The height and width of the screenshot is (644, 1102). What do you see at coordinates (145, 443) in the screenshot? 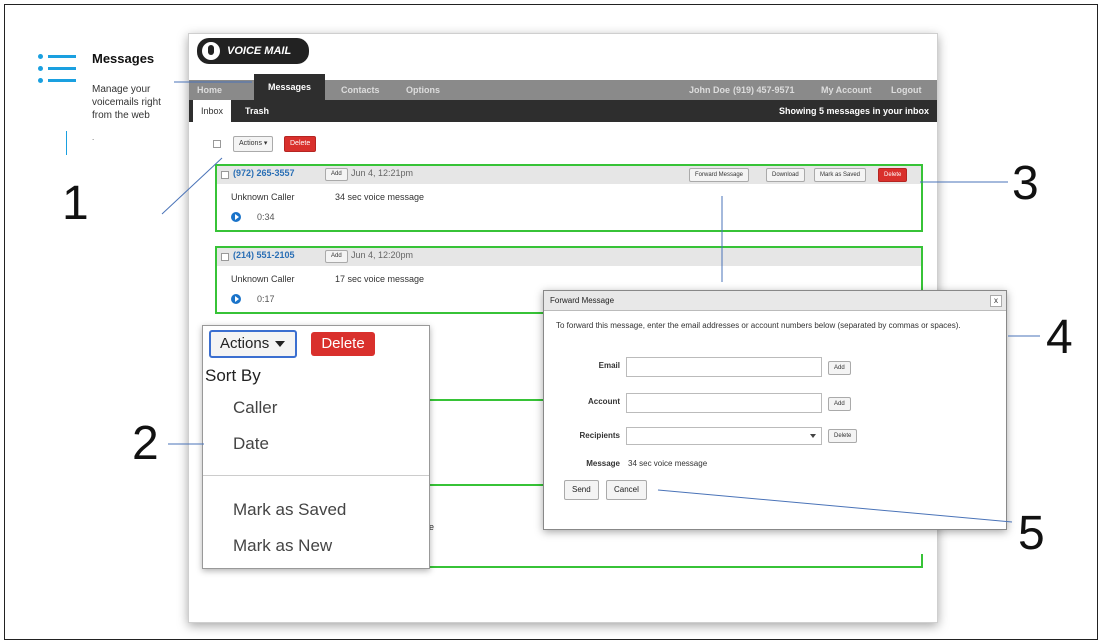
I see `callout-number-2: 2` at bounding box center [145, 443].